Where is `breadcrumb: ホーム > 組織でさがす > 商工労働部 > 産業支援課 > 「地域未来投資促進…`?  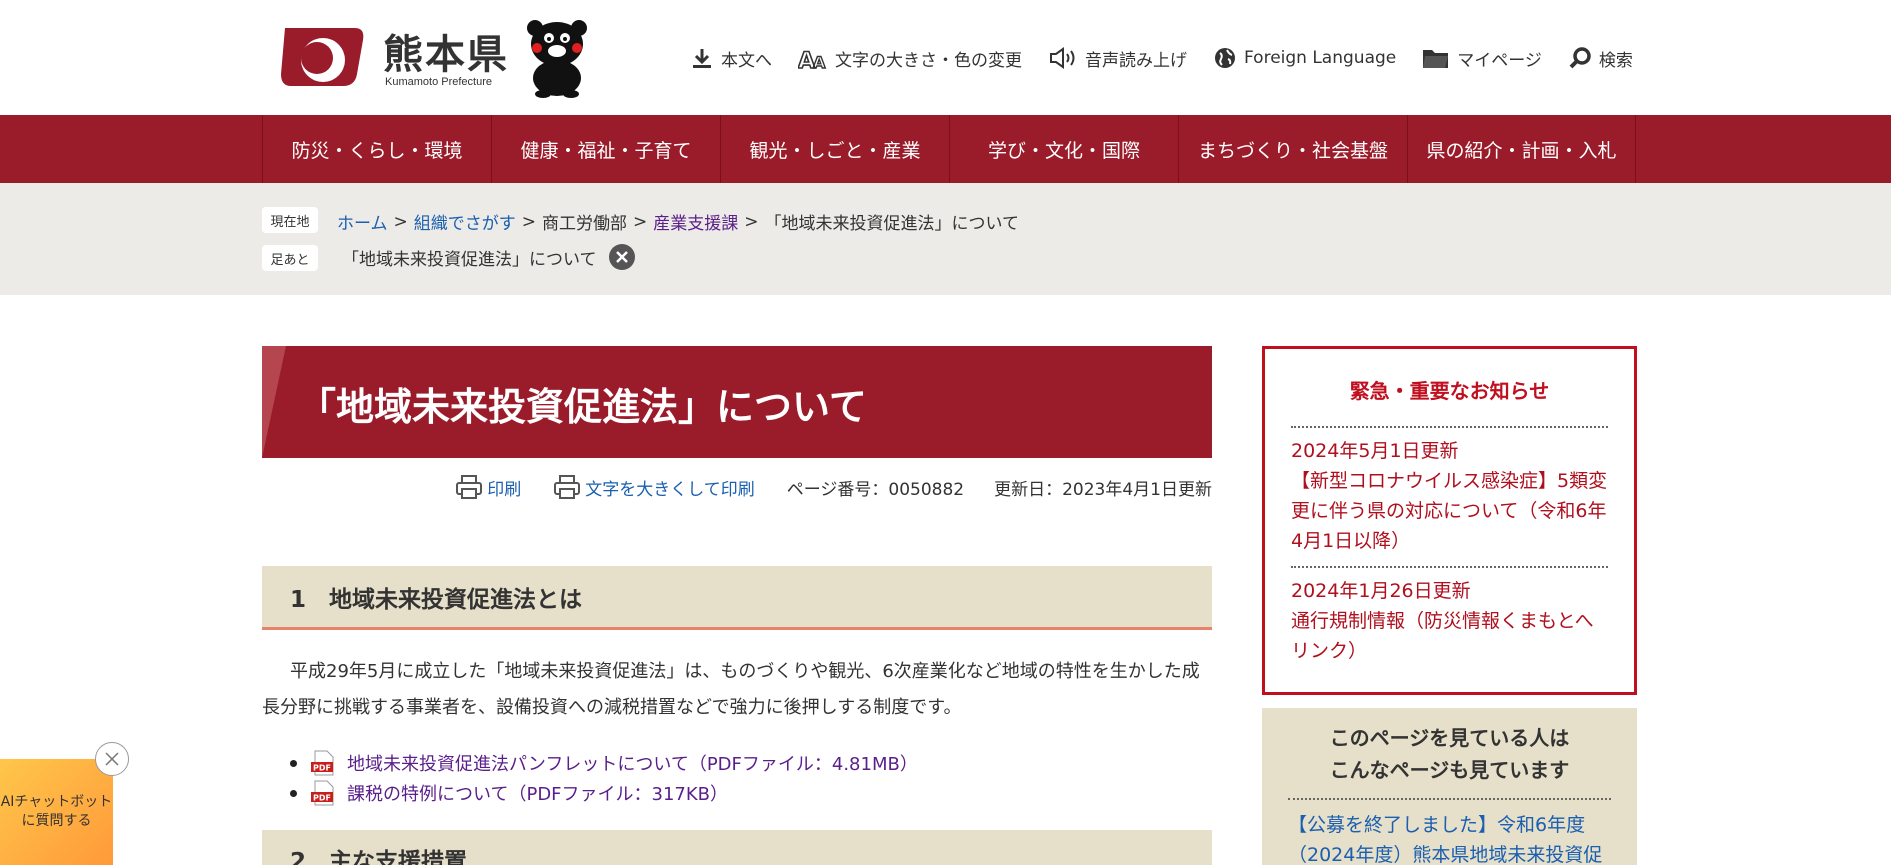
breadcrumb: ホーム > 組織でさがす > 商工労働部 > 産業支援課 > 「地域未来投資促進… is located at coordinates (678, 222).